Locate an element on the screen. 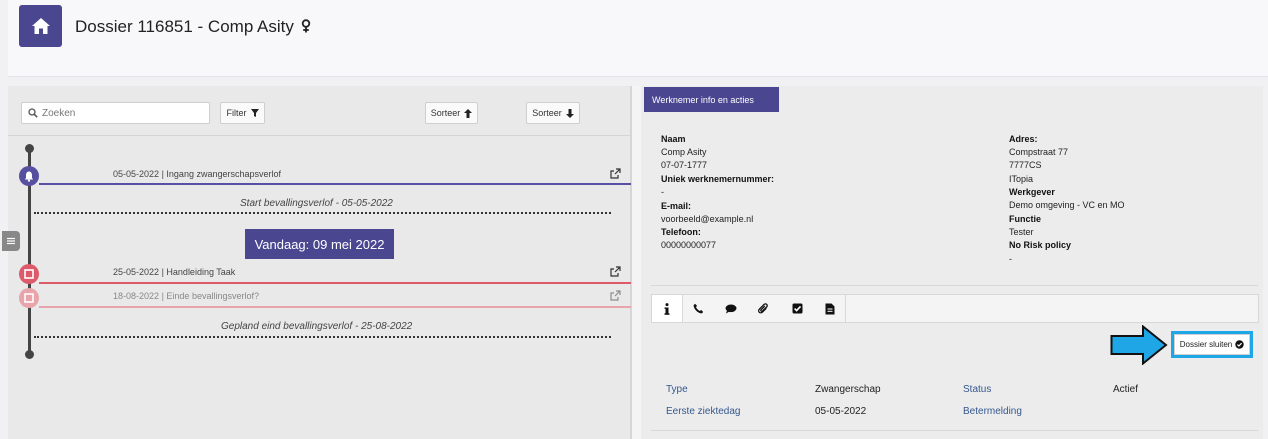 Image resolution: width=1268 pixels, height=439 pixels. dossier-title: Dossier 116851 - Comp Asity is located at coordinates (184, 26).